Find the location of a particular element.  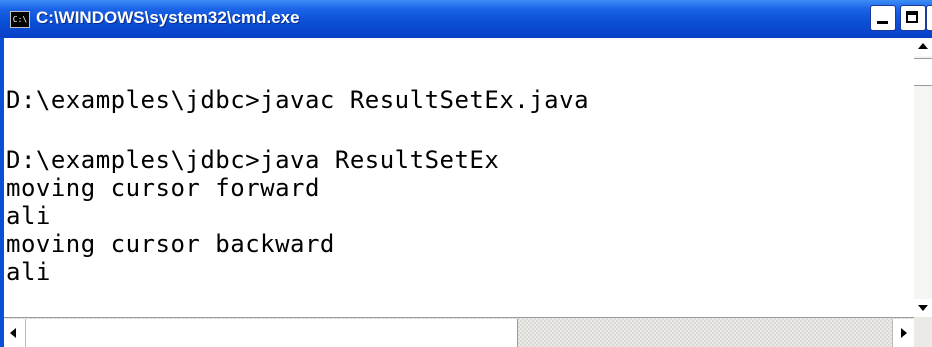

scroll-down-arrow-icon is located at coordinates (923, 308).